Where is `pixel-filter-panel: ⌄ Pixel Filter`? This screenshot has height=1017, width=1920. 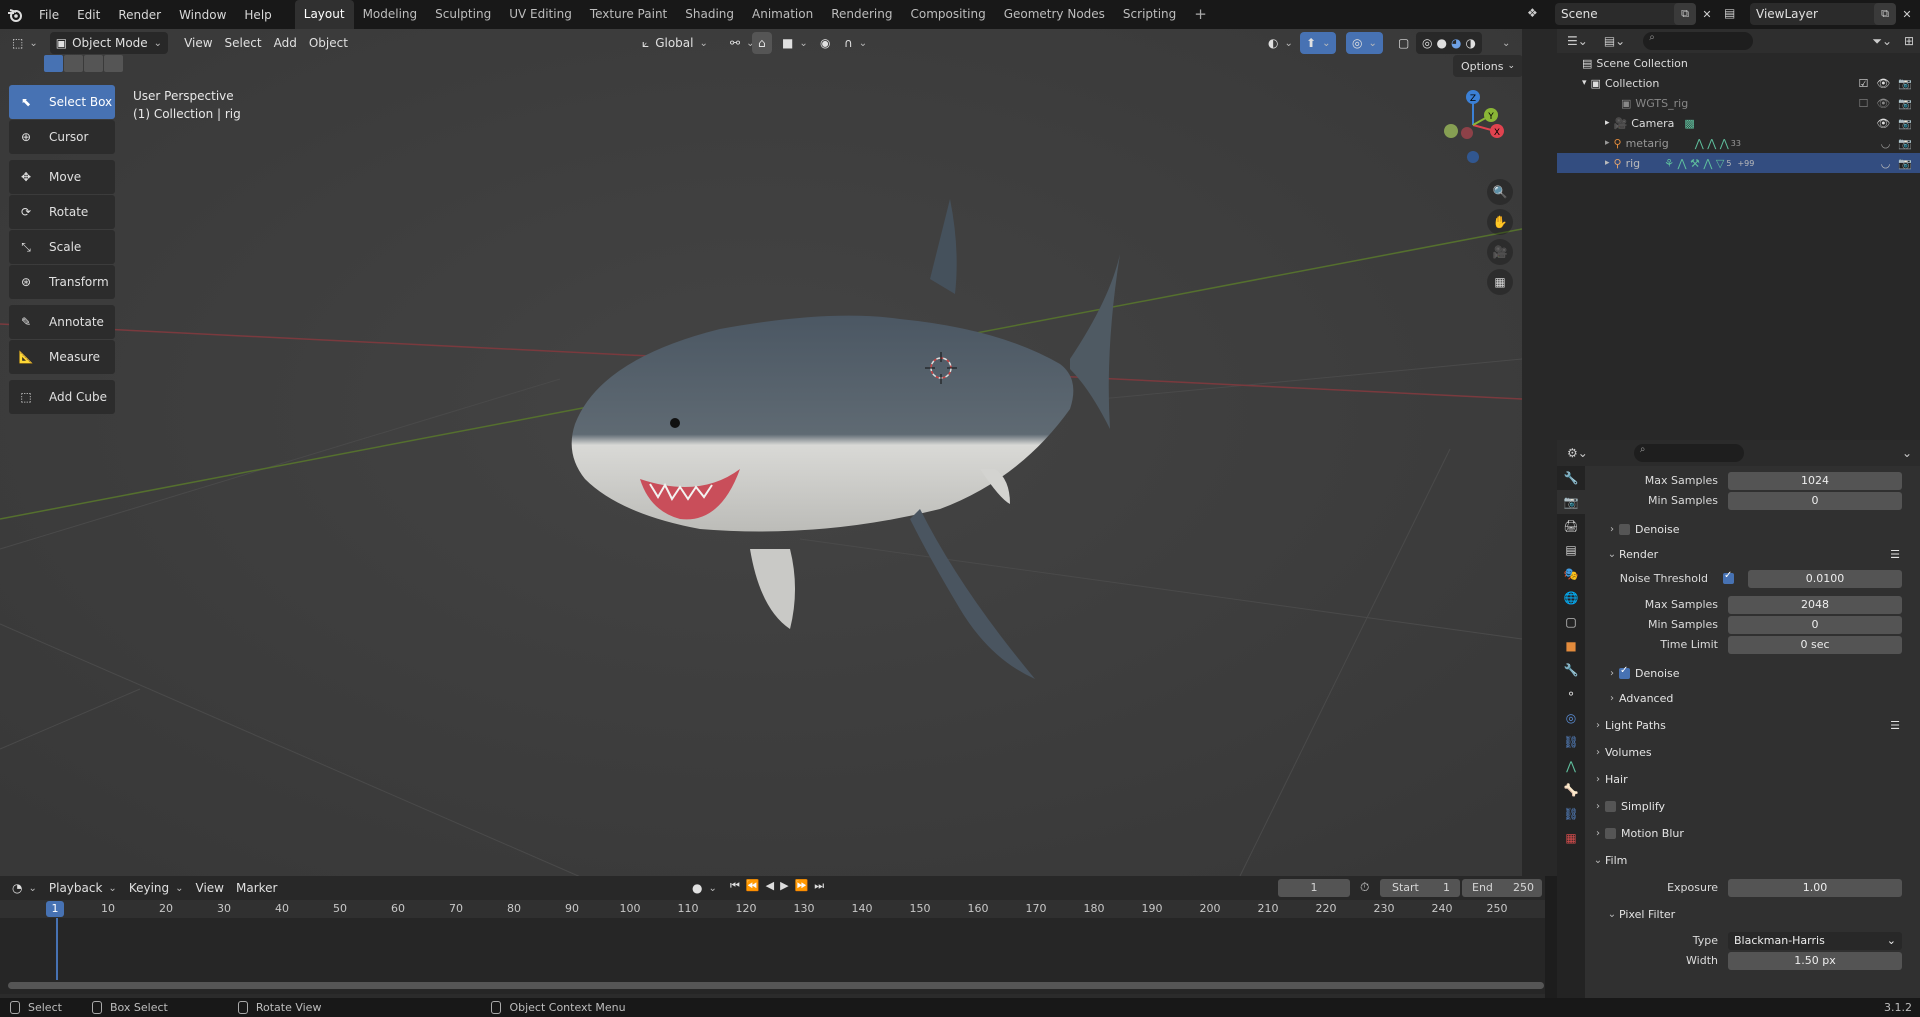 pixel-filter-panel: ⌄ Pixel Filter is located at coordinates (1753, 914).